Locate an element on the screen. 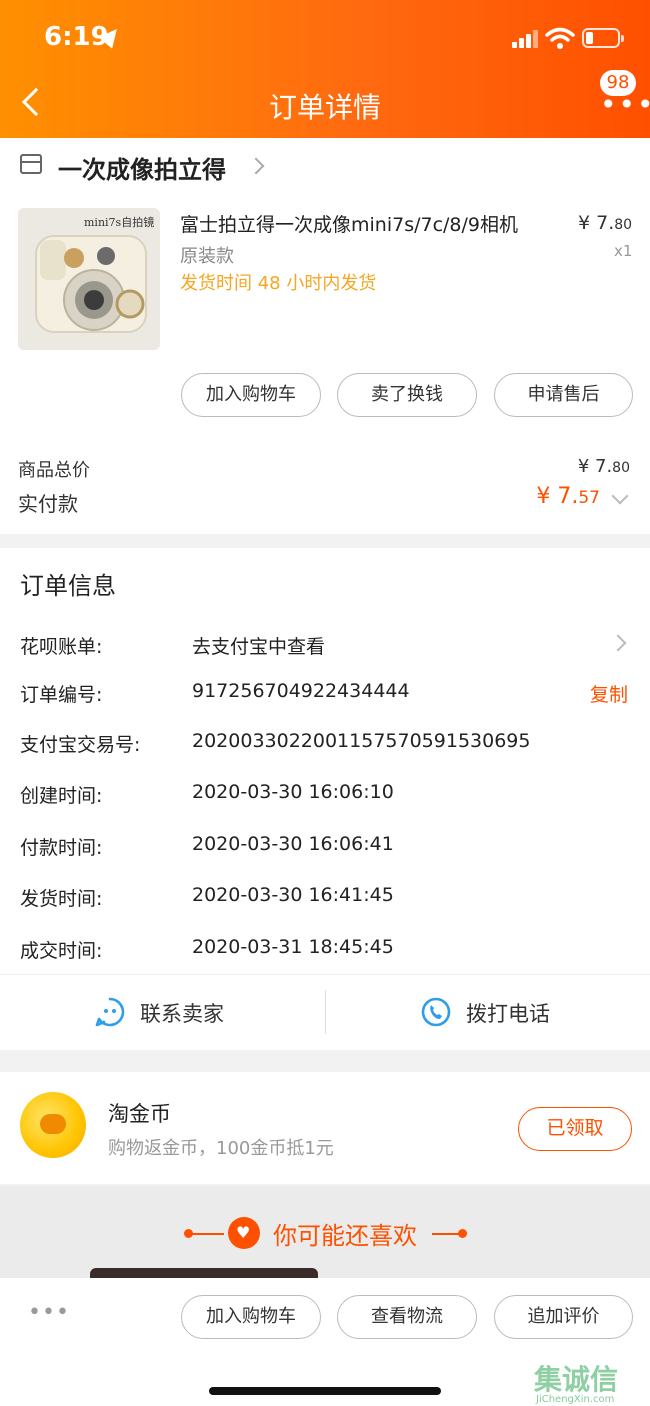 The image size is (650, 1406). order-info-title: 订单信息 is located at coordinates (68, 586).